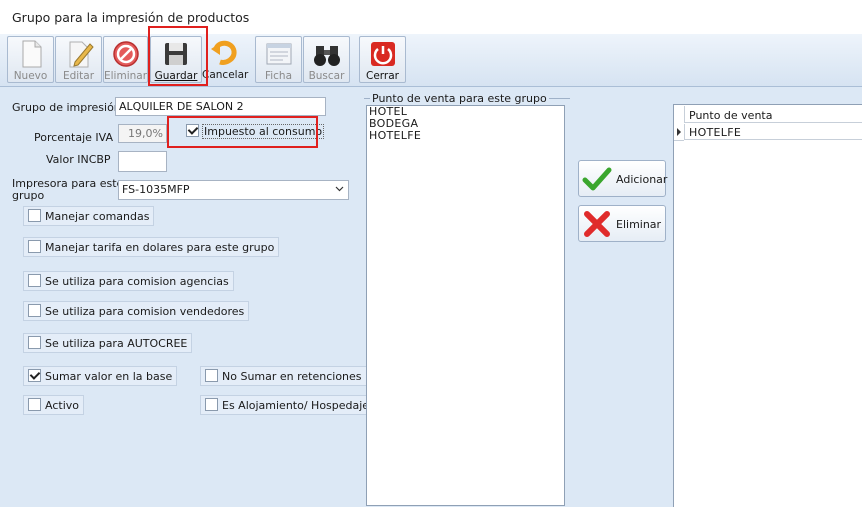  What do you see at coordinates (639, 224) in the screenshot?
I see `eliminar-punto-label: Eliminar` at bounding box center [639, 224].